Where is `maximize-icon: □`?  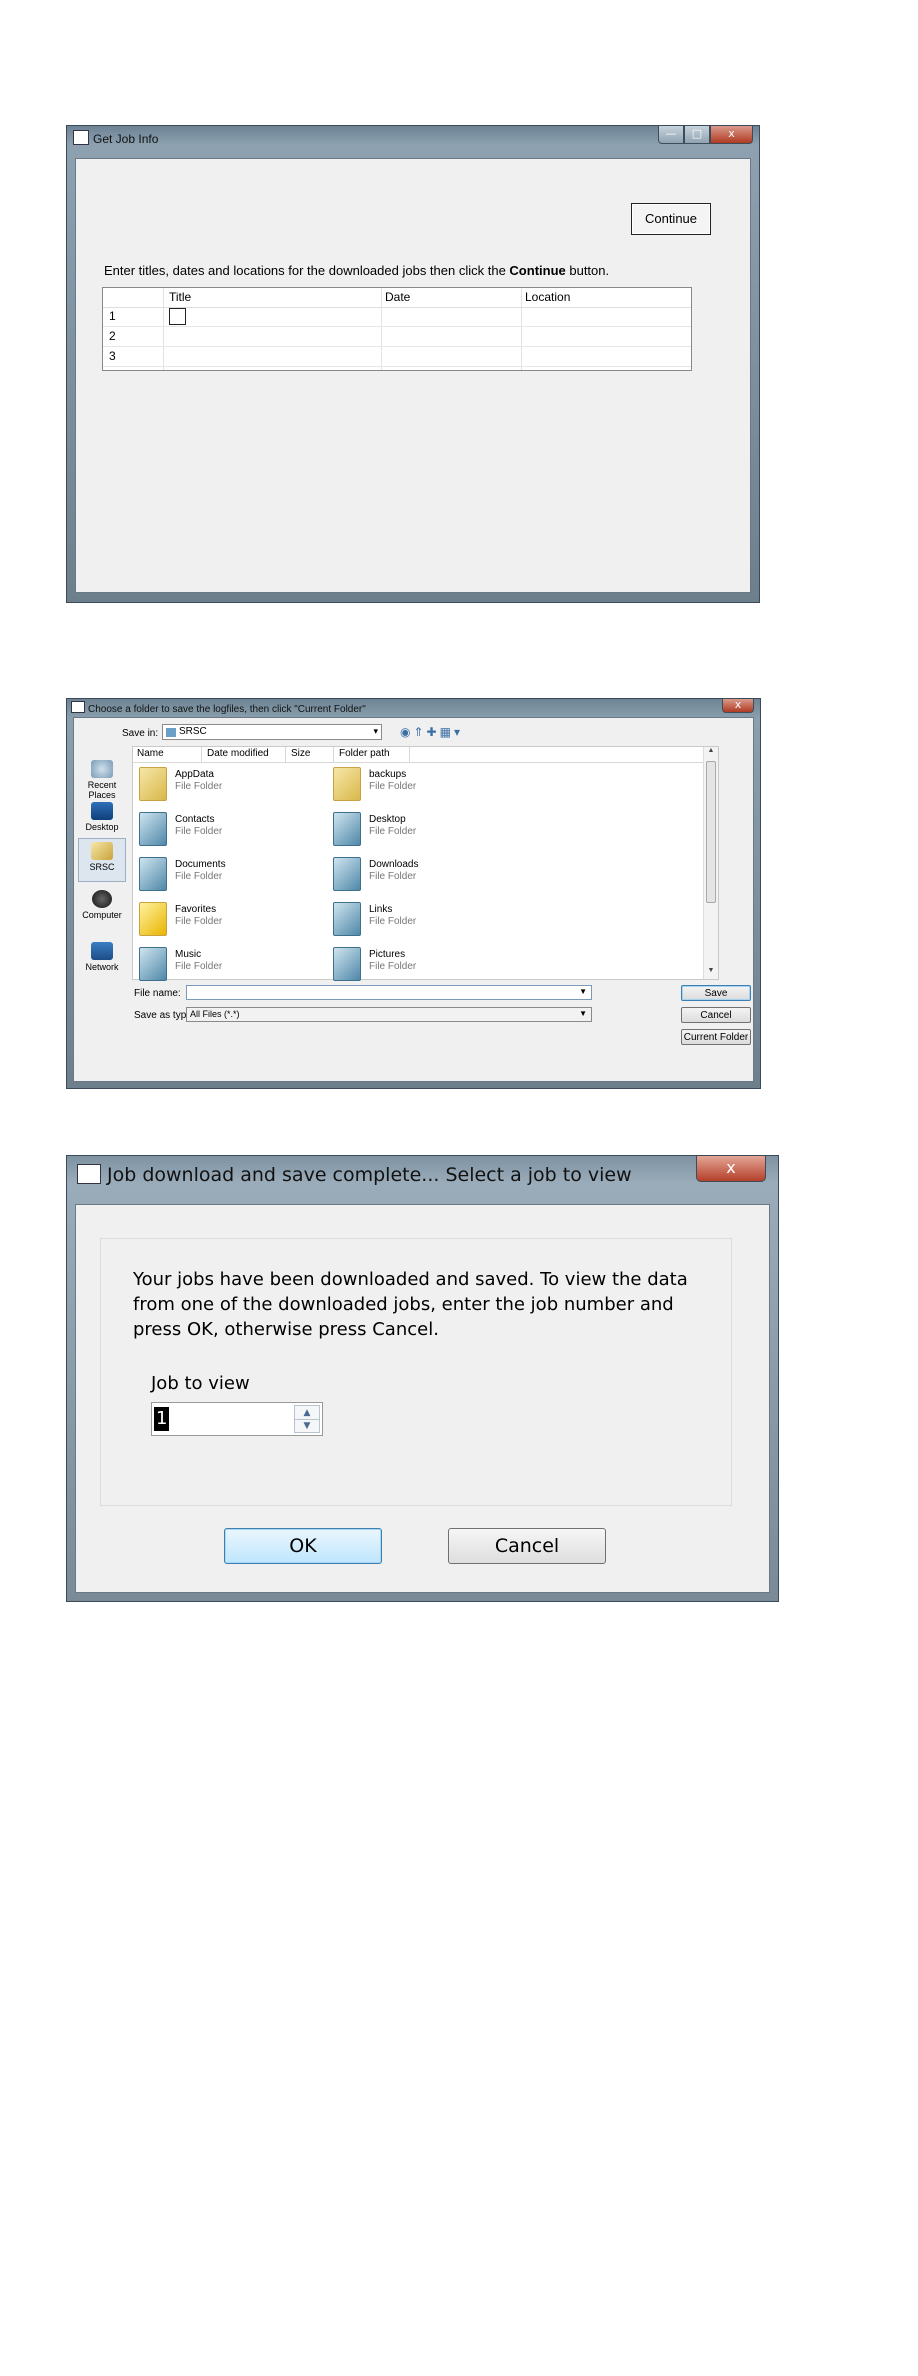 maximize-icon: □ is located at coordinates (697, 135).